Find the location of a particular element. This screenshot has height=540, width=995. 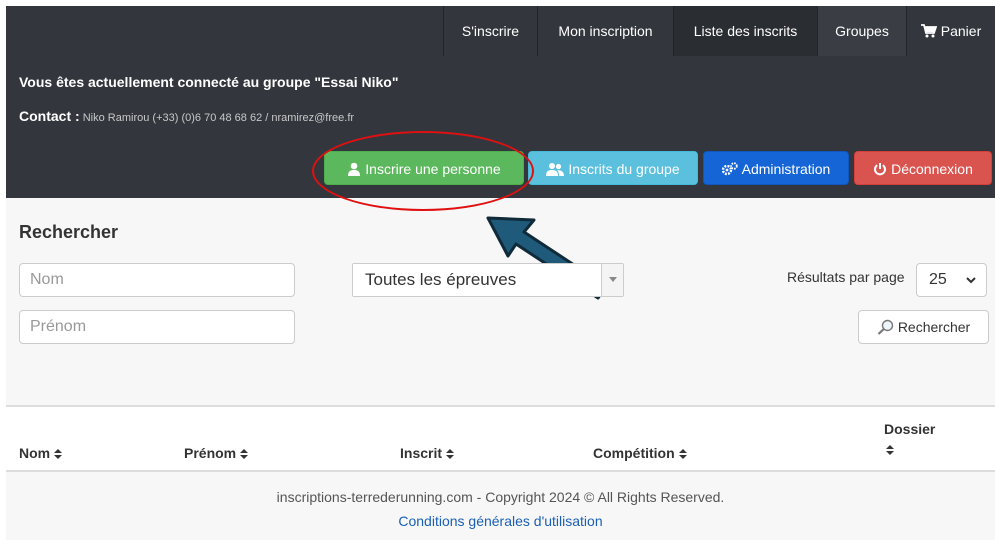

column-dossier: Dossier is located at coordinates (909, 439).